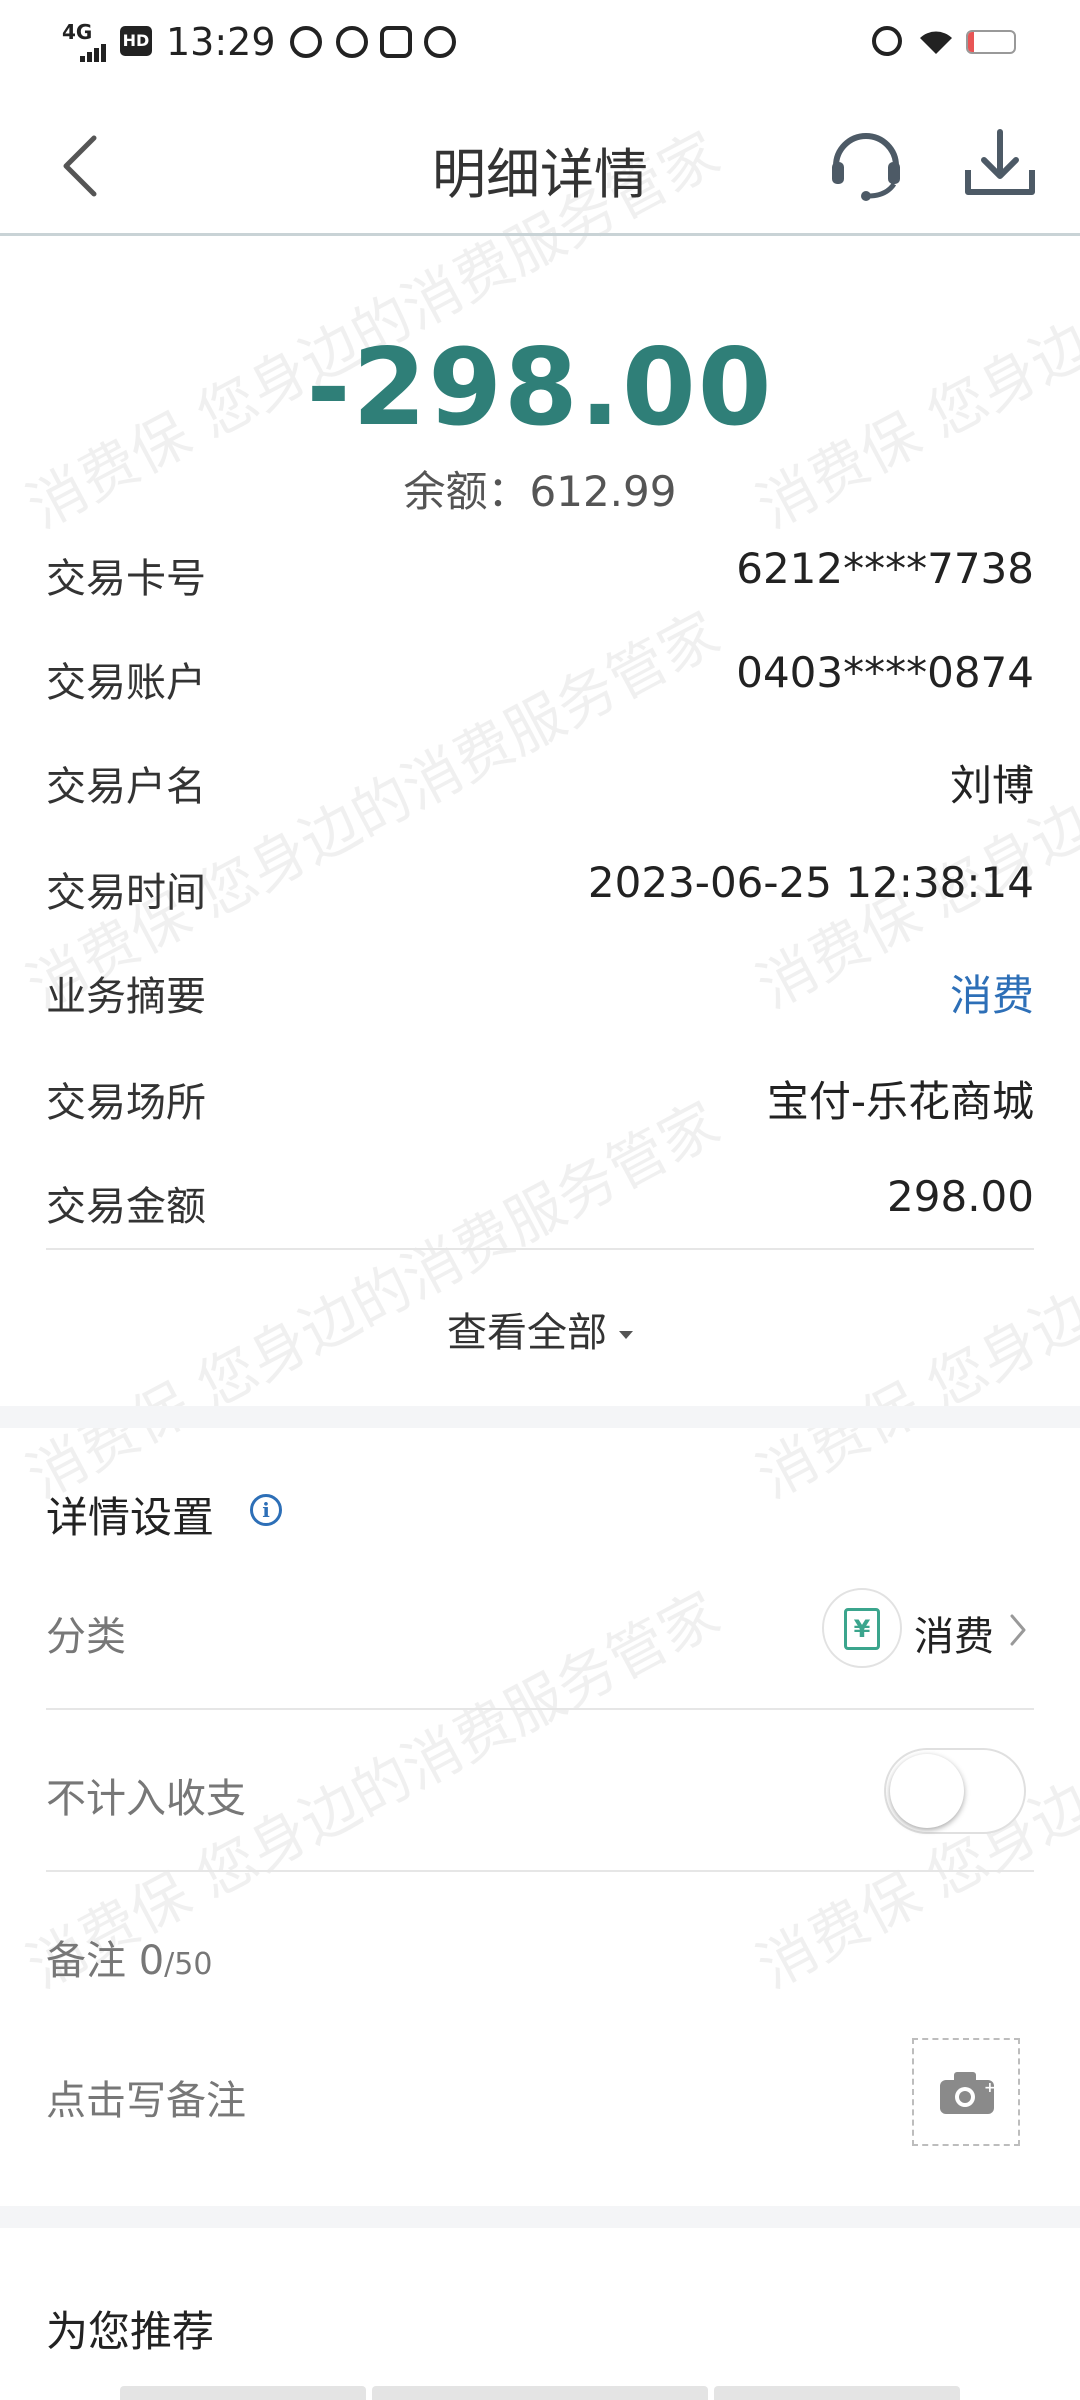 This screenshot has width=1080, height=2400. I want to click on exclude-toggle, so click(955, 1791).